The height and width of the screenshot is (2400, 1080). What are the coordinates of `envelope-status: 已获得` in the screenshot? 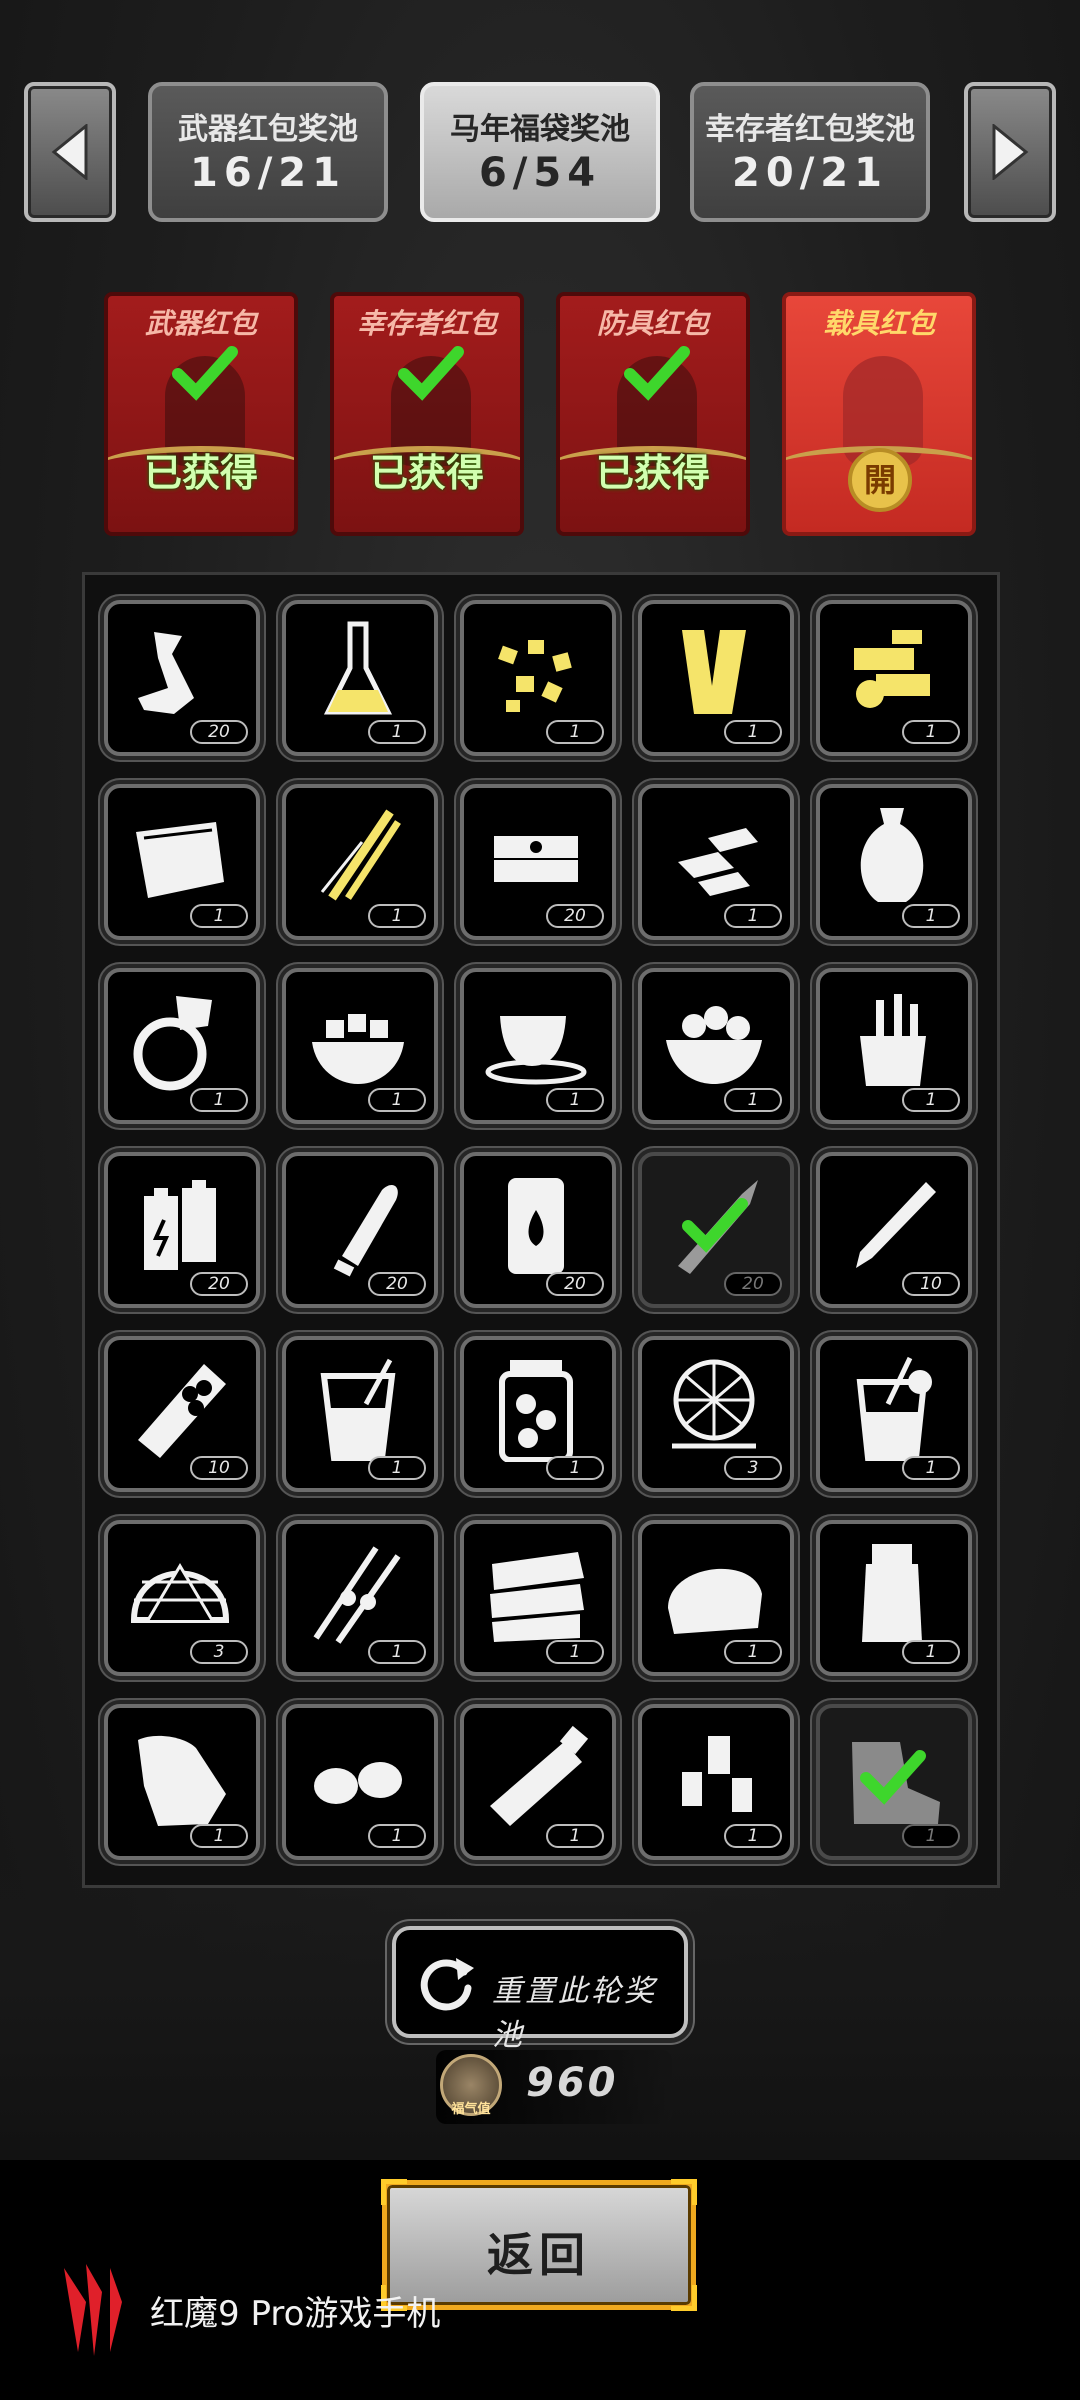 It's located at (426, 473).